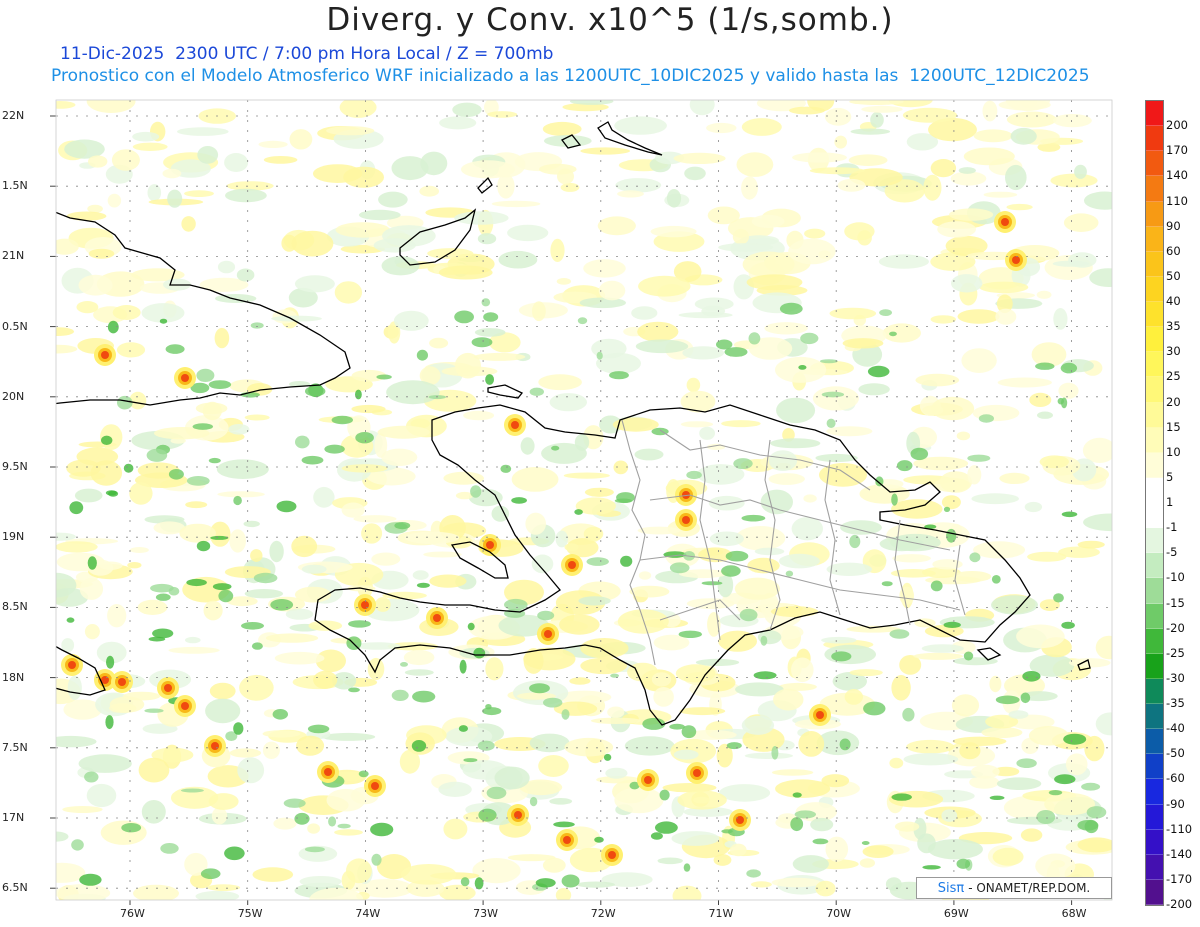  Describe the element at coordinates (1172, 552) in the screenshot. I see `colorbar-label: -5` at that location.